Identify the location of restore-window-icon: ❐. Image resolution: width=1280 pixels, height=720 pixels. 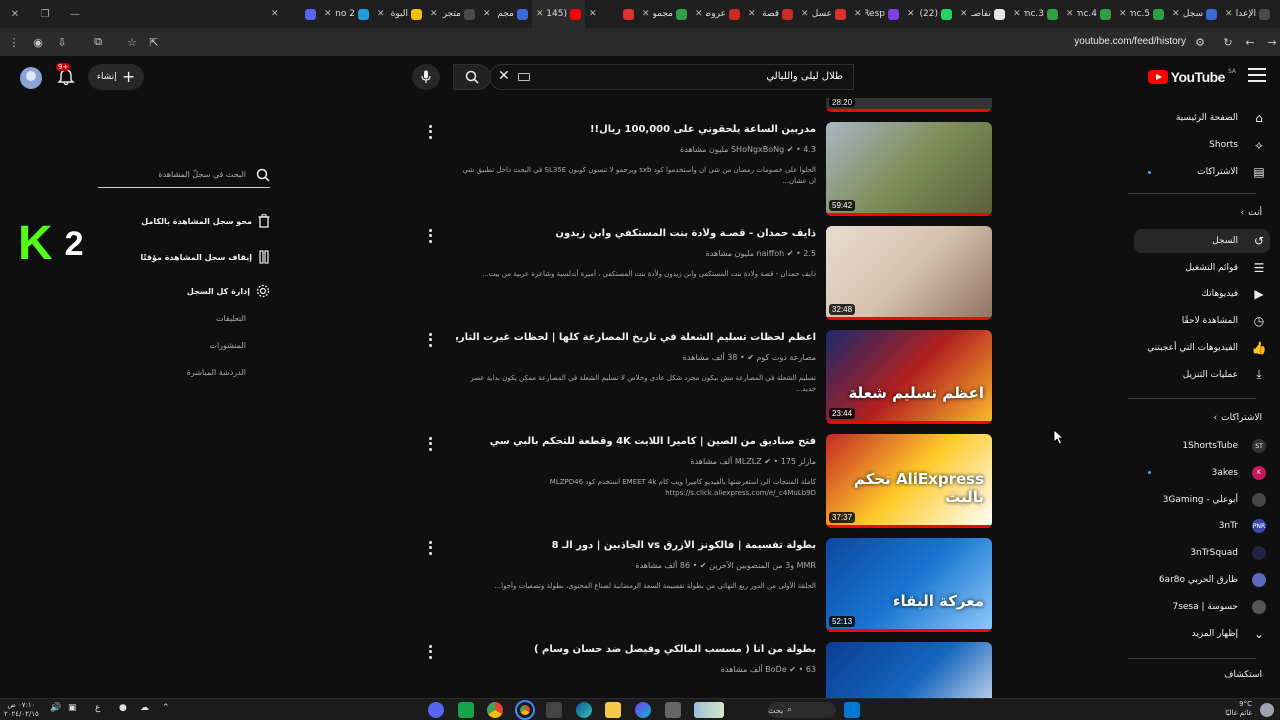
(45, 14).